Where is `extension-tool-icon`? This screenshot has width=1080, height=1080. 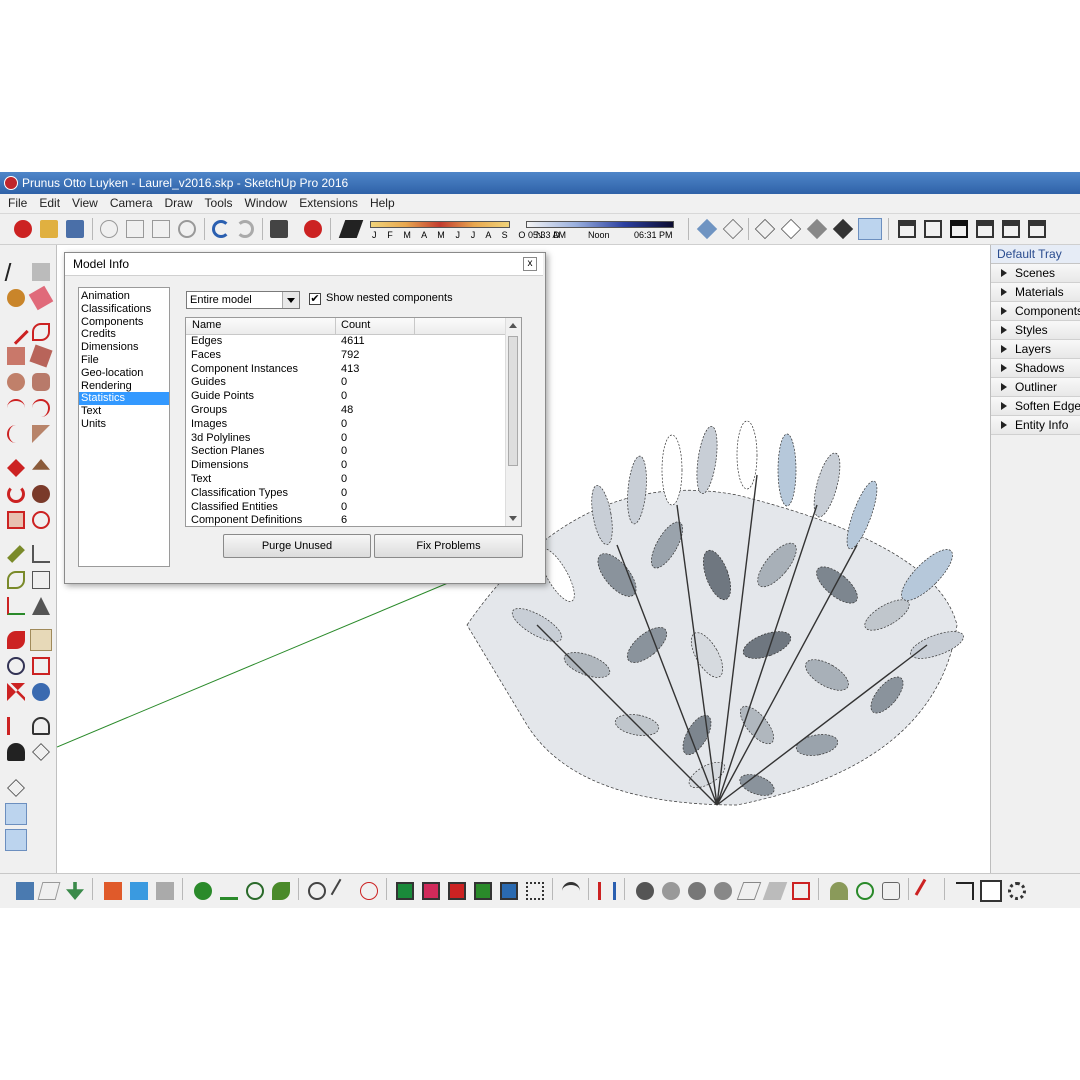 extension-tool-icon is located at coordinates (927, 891).